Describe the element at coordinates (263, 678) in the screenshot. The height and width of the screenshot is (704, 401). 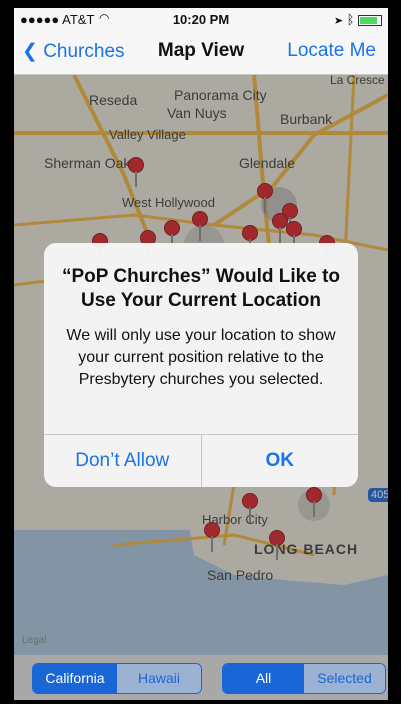
I see `segment-all: All` at that location.